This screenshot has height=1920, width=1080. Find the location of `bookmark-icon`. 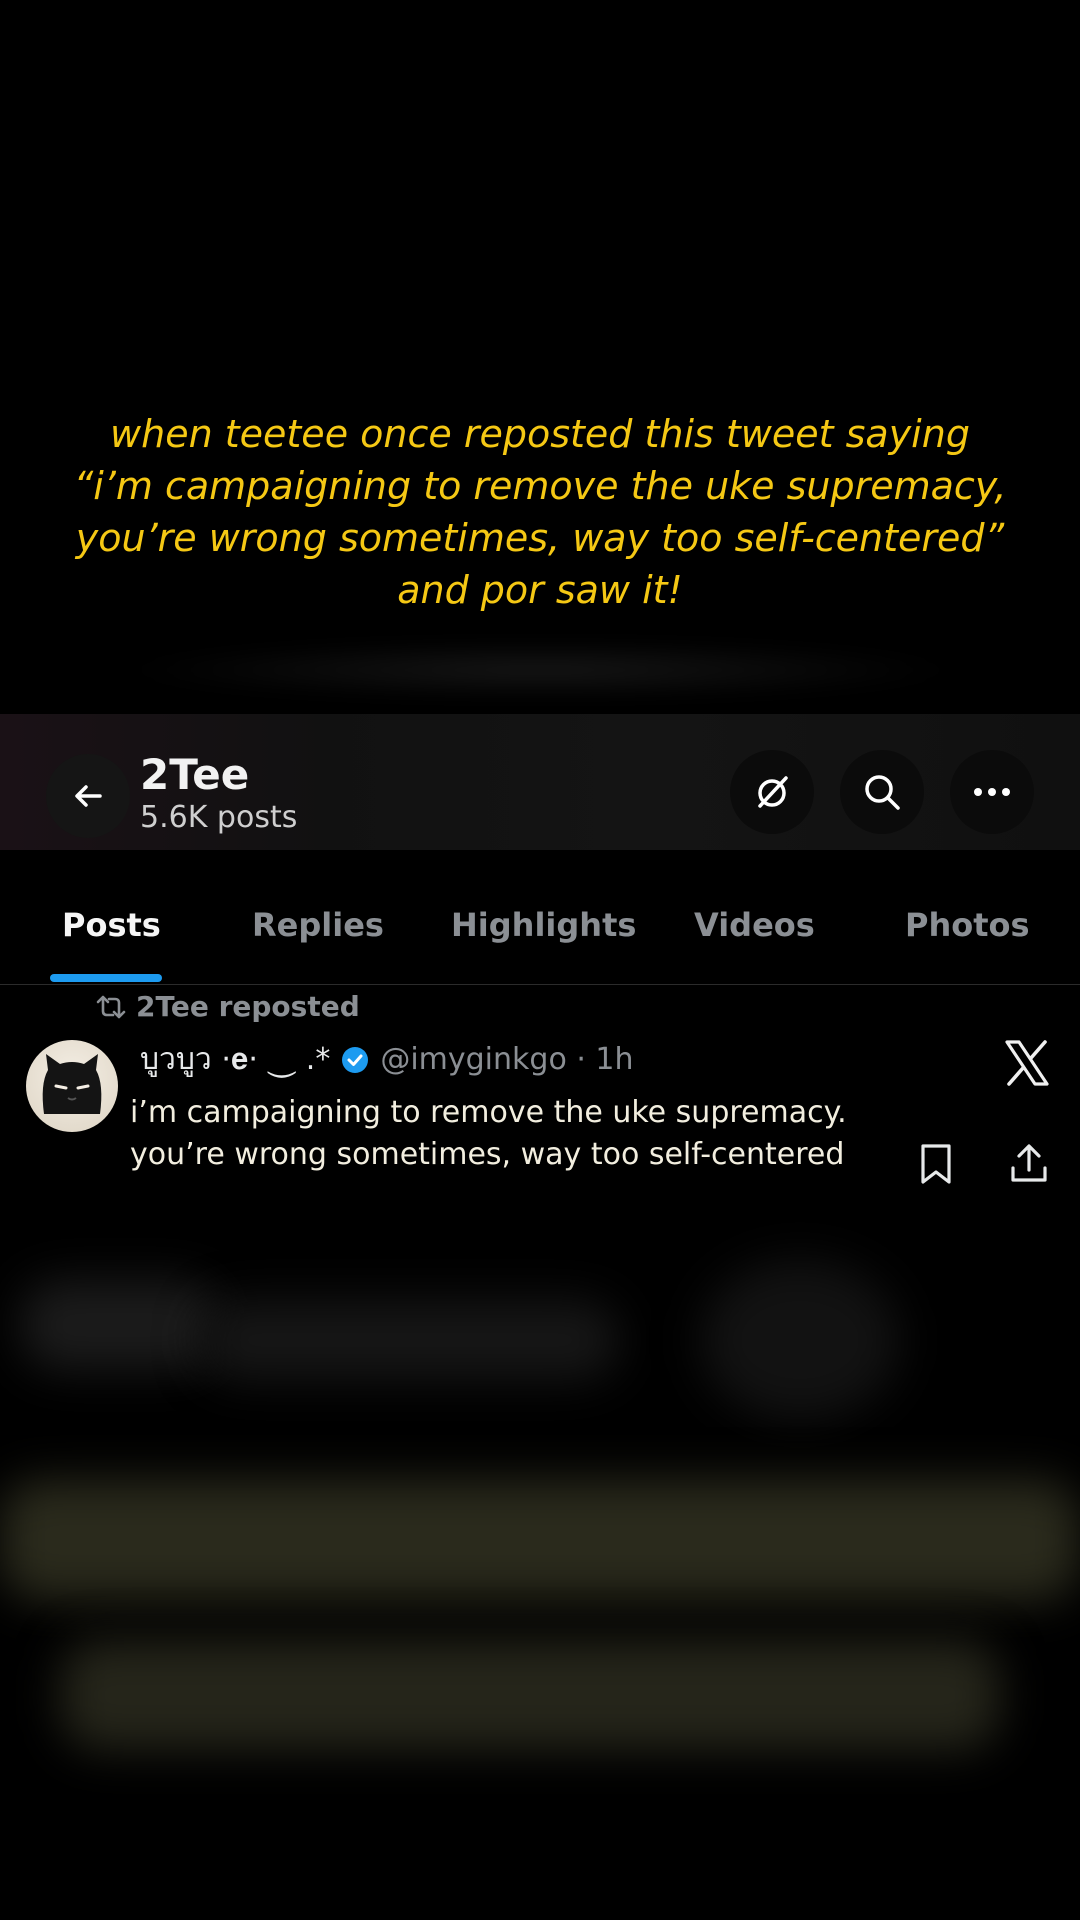

bookmark-icon is located at coordinates (936, 1164).